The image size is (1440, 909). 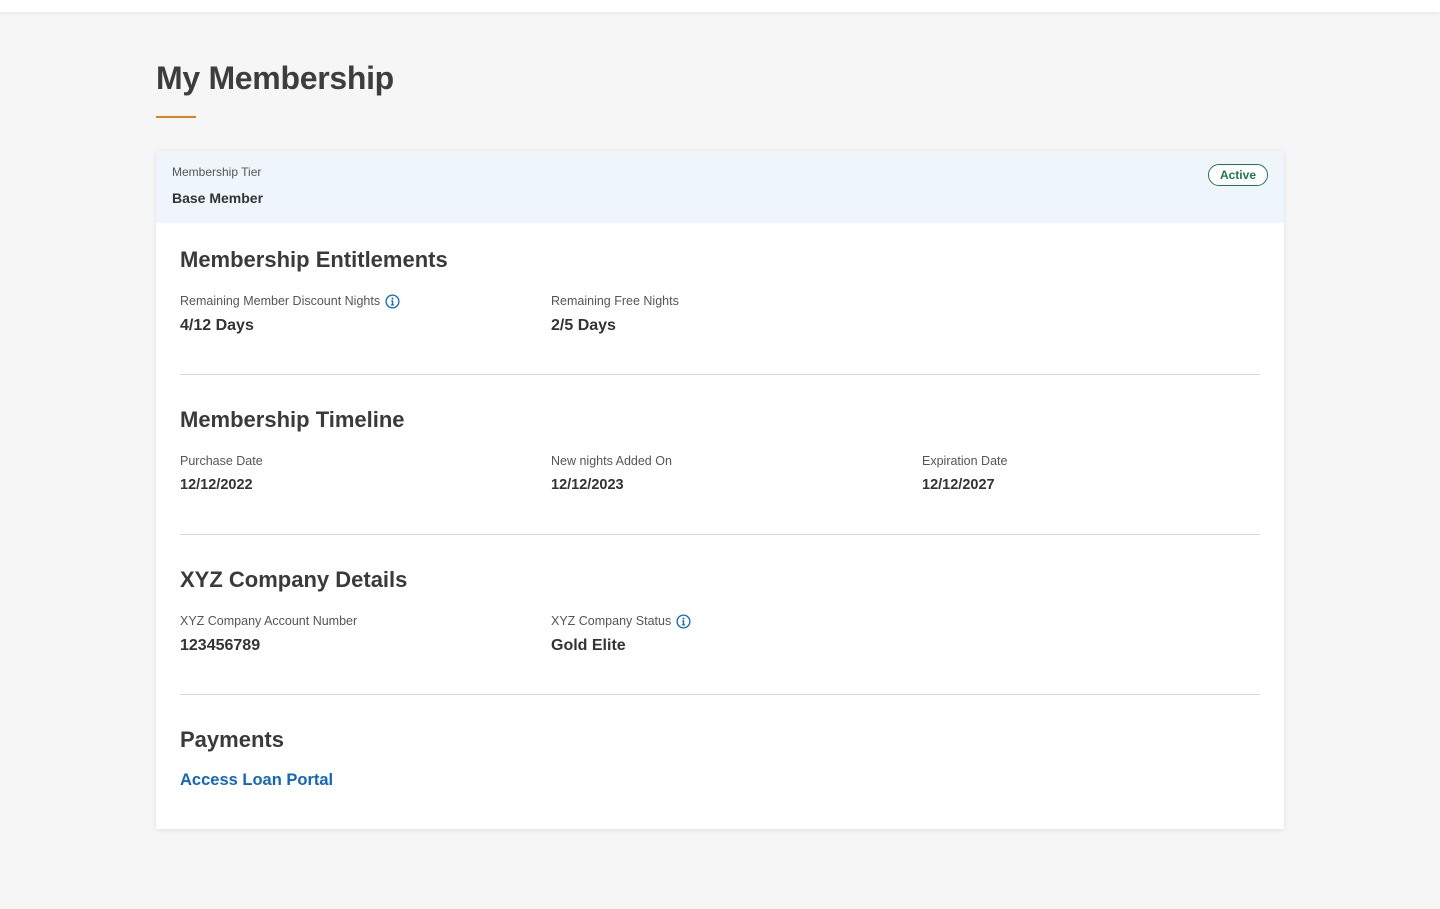 What do you see at coordinates (269, 621) in the screenshot?
I see `company-account-label: XYZ Company Account Number` at bounding box center [269, 621].